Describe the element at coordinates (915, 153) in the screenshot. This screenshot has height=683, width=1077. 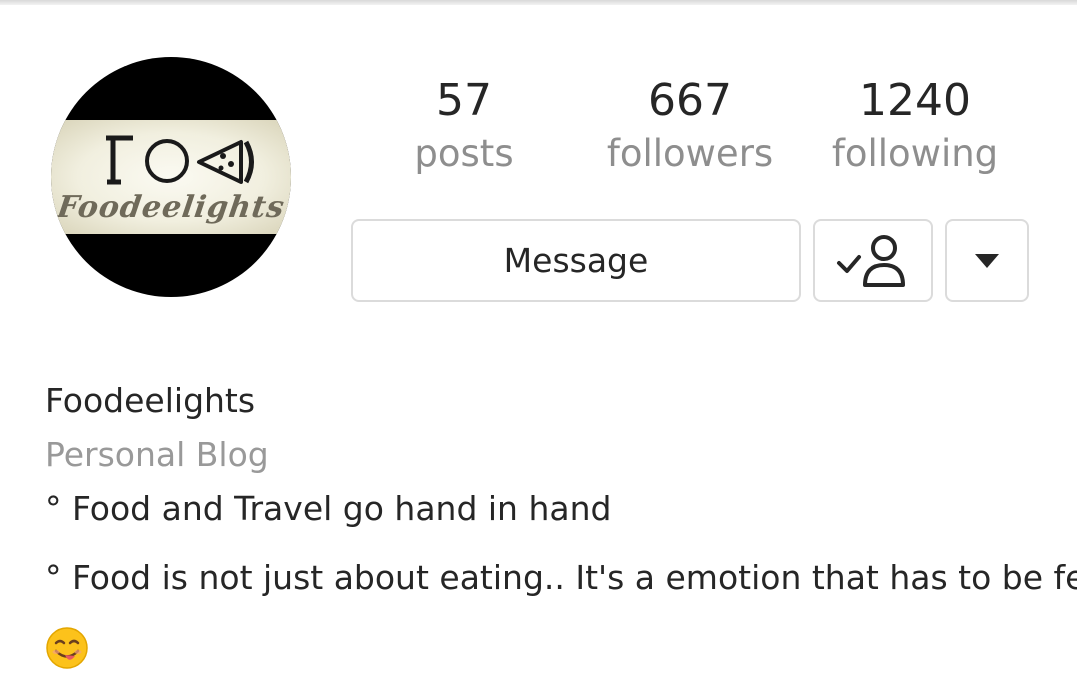
I see `following-label: following` at that location.